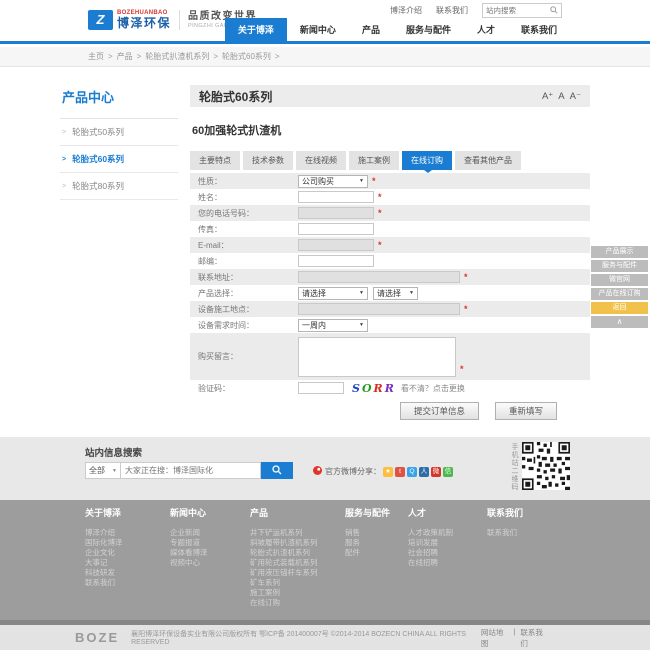  Describe the element at coordinates (284, 533) in the screenshot. I see `footer-link: 井下铲运机系列` at that location.